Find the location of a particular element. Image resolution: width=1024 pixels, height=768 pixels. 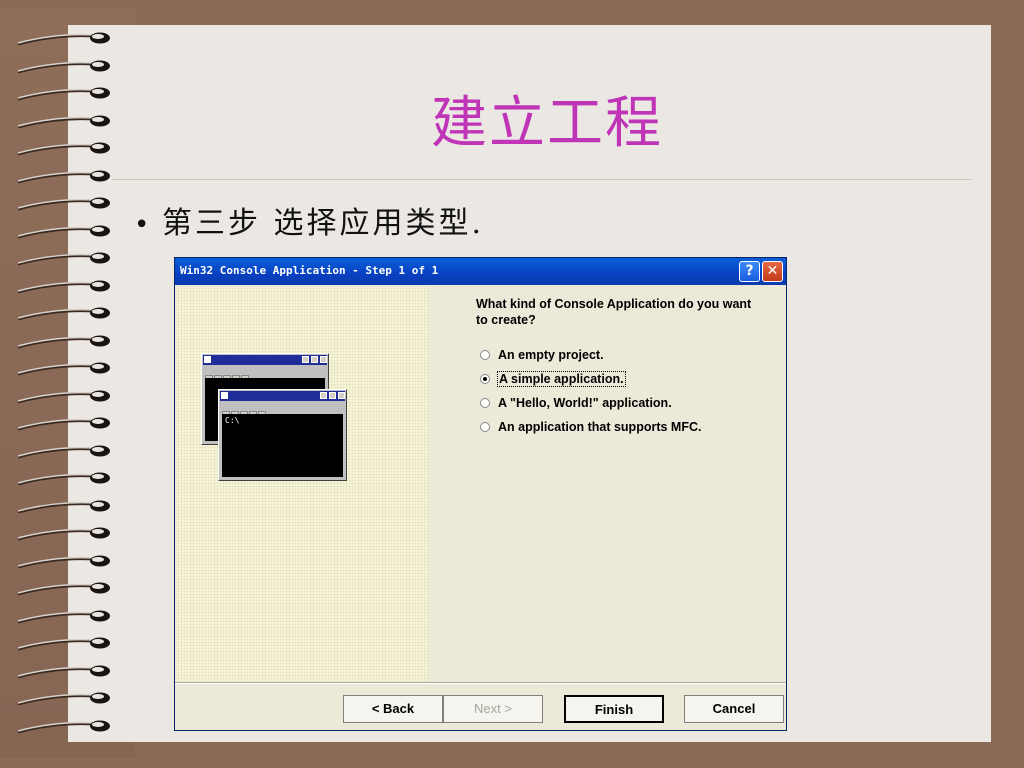

bullet-item: • 第三步 选择应用类型. is located at coordinates (309, 220).